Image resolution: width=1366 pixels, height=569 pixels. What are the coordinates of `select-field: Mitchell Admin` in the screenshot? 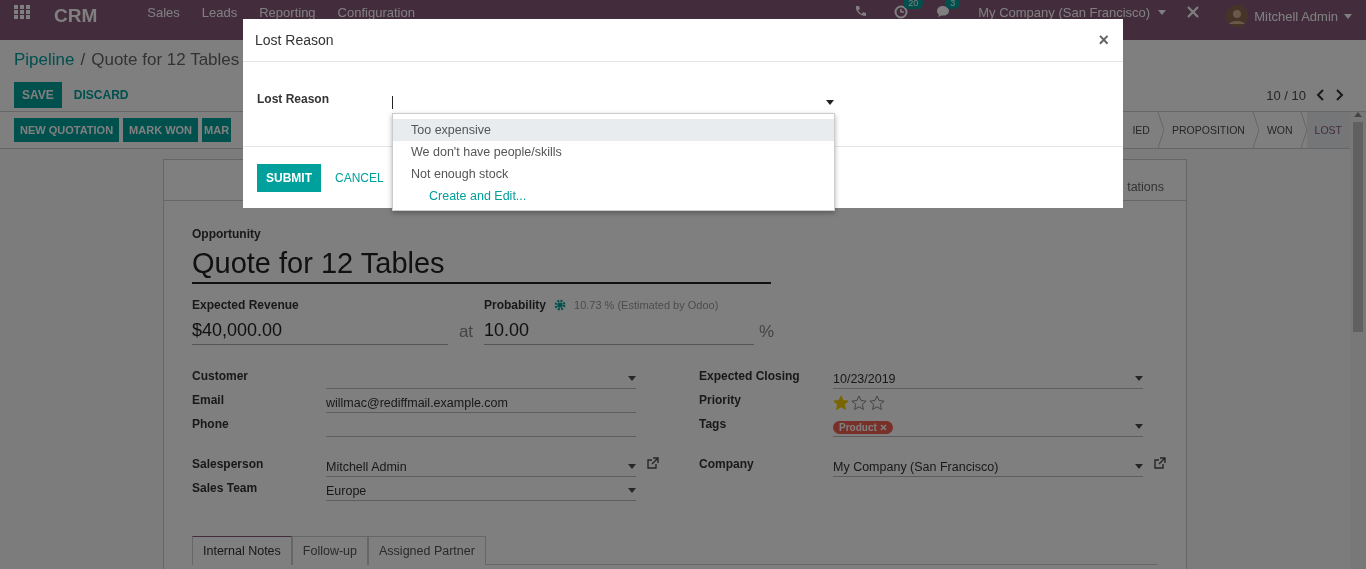 It's located at (481, 467).